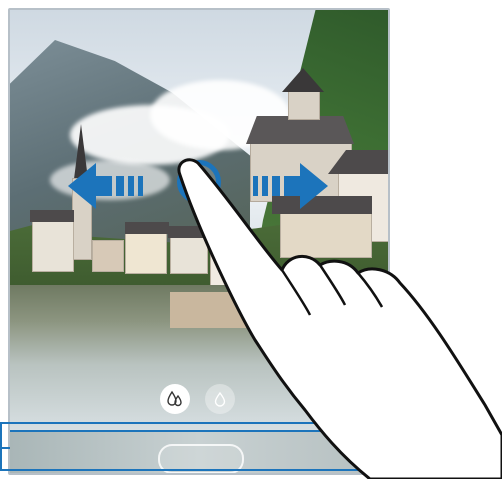 This screenshot has width=502, height=479. What do you see at coordinates (105, 186) in the screenshot?
I see `arrow-left-icon` at bounding box center [105, 186].